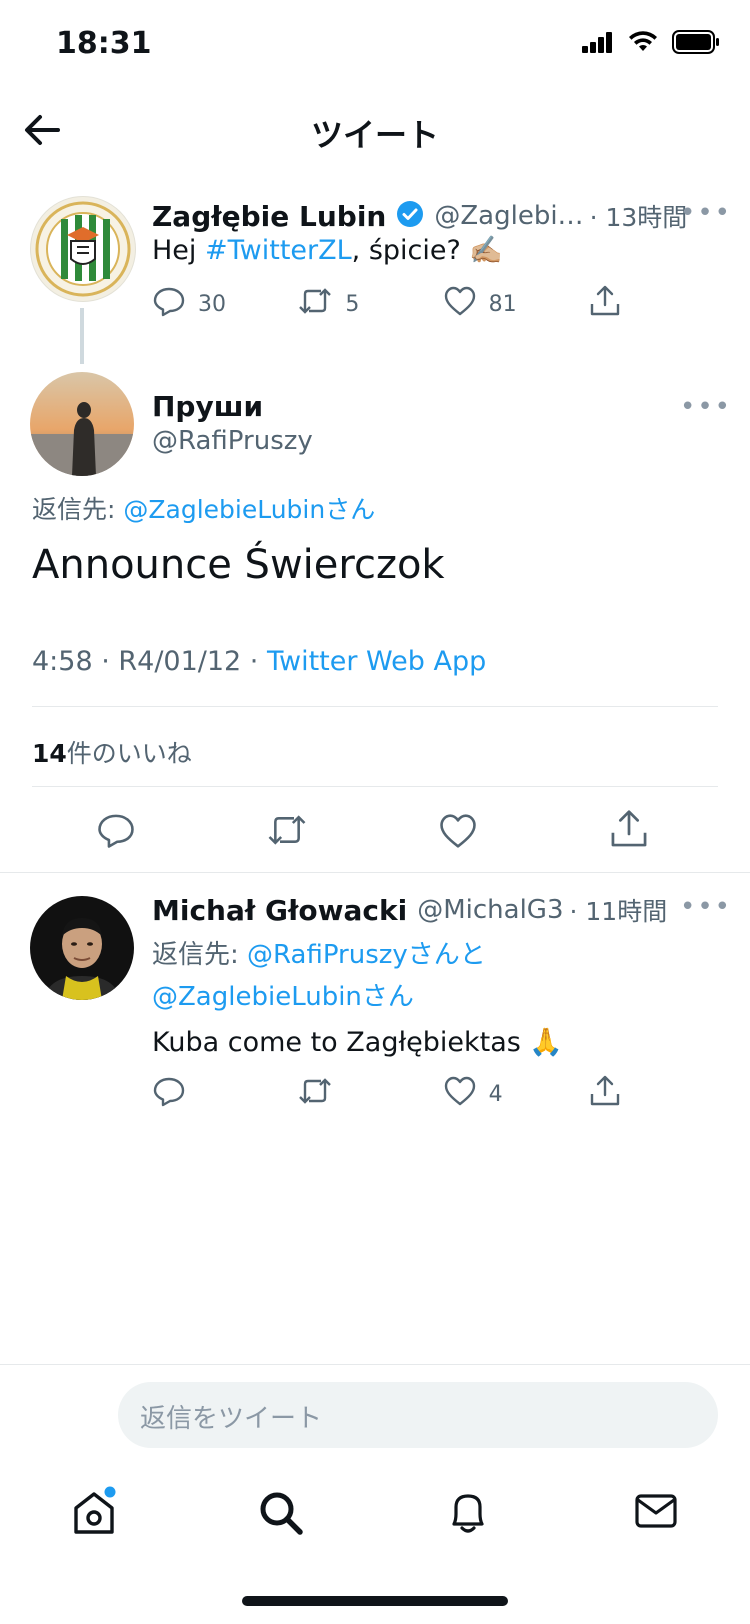  What do you see at coordinates (375, 1601) in the screenshot?
I see `home-indicator` at bounding box center [375, 1601].